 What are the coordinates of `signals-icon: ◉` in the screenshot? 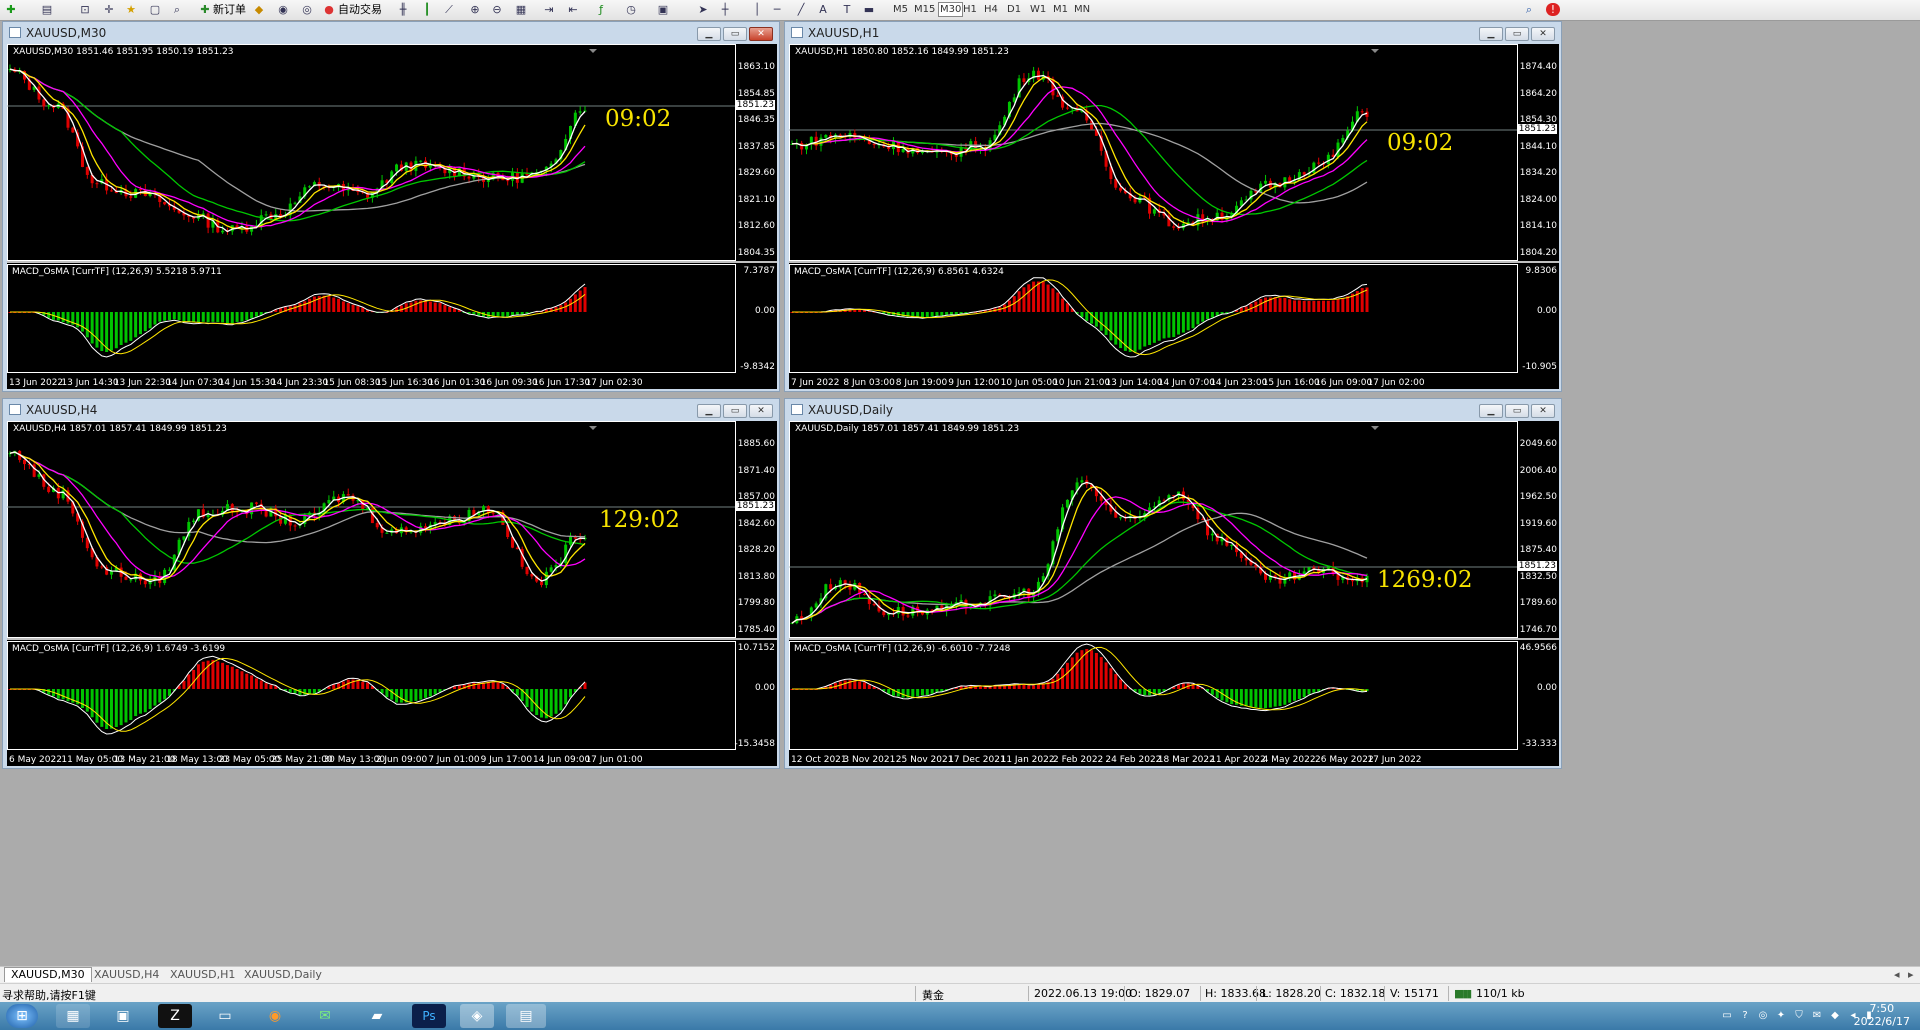 It's located at (283, 9).